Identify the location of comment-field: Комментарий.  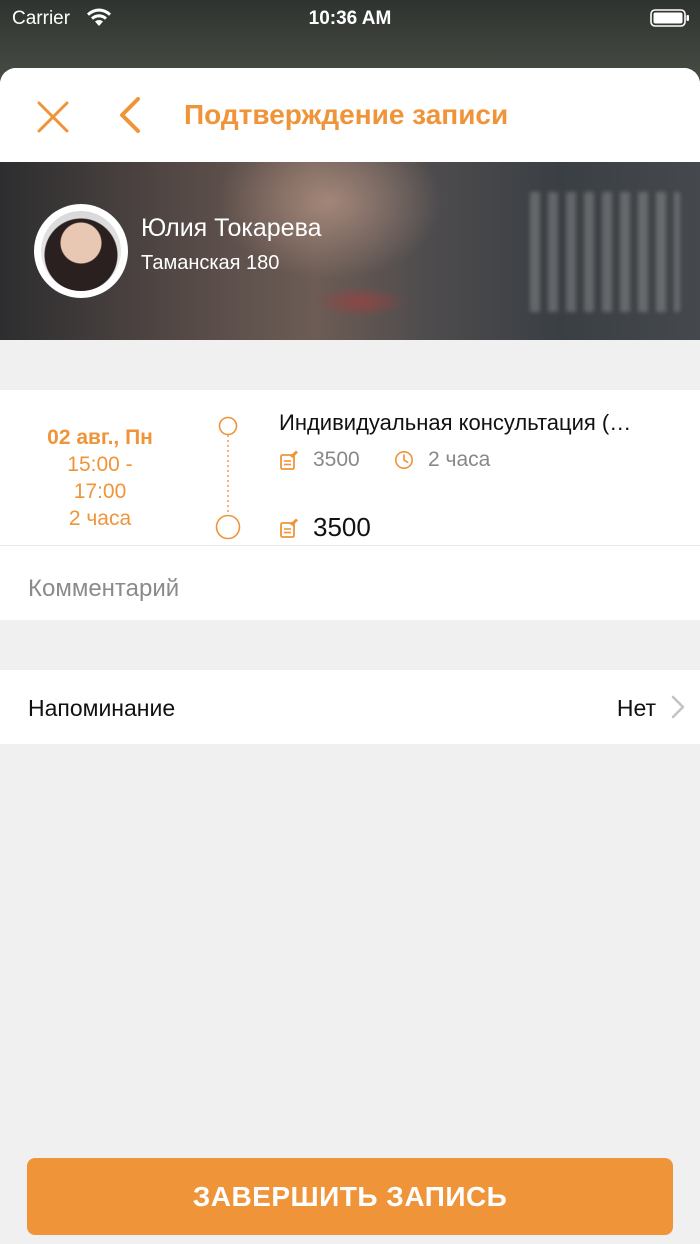
(350, 582).